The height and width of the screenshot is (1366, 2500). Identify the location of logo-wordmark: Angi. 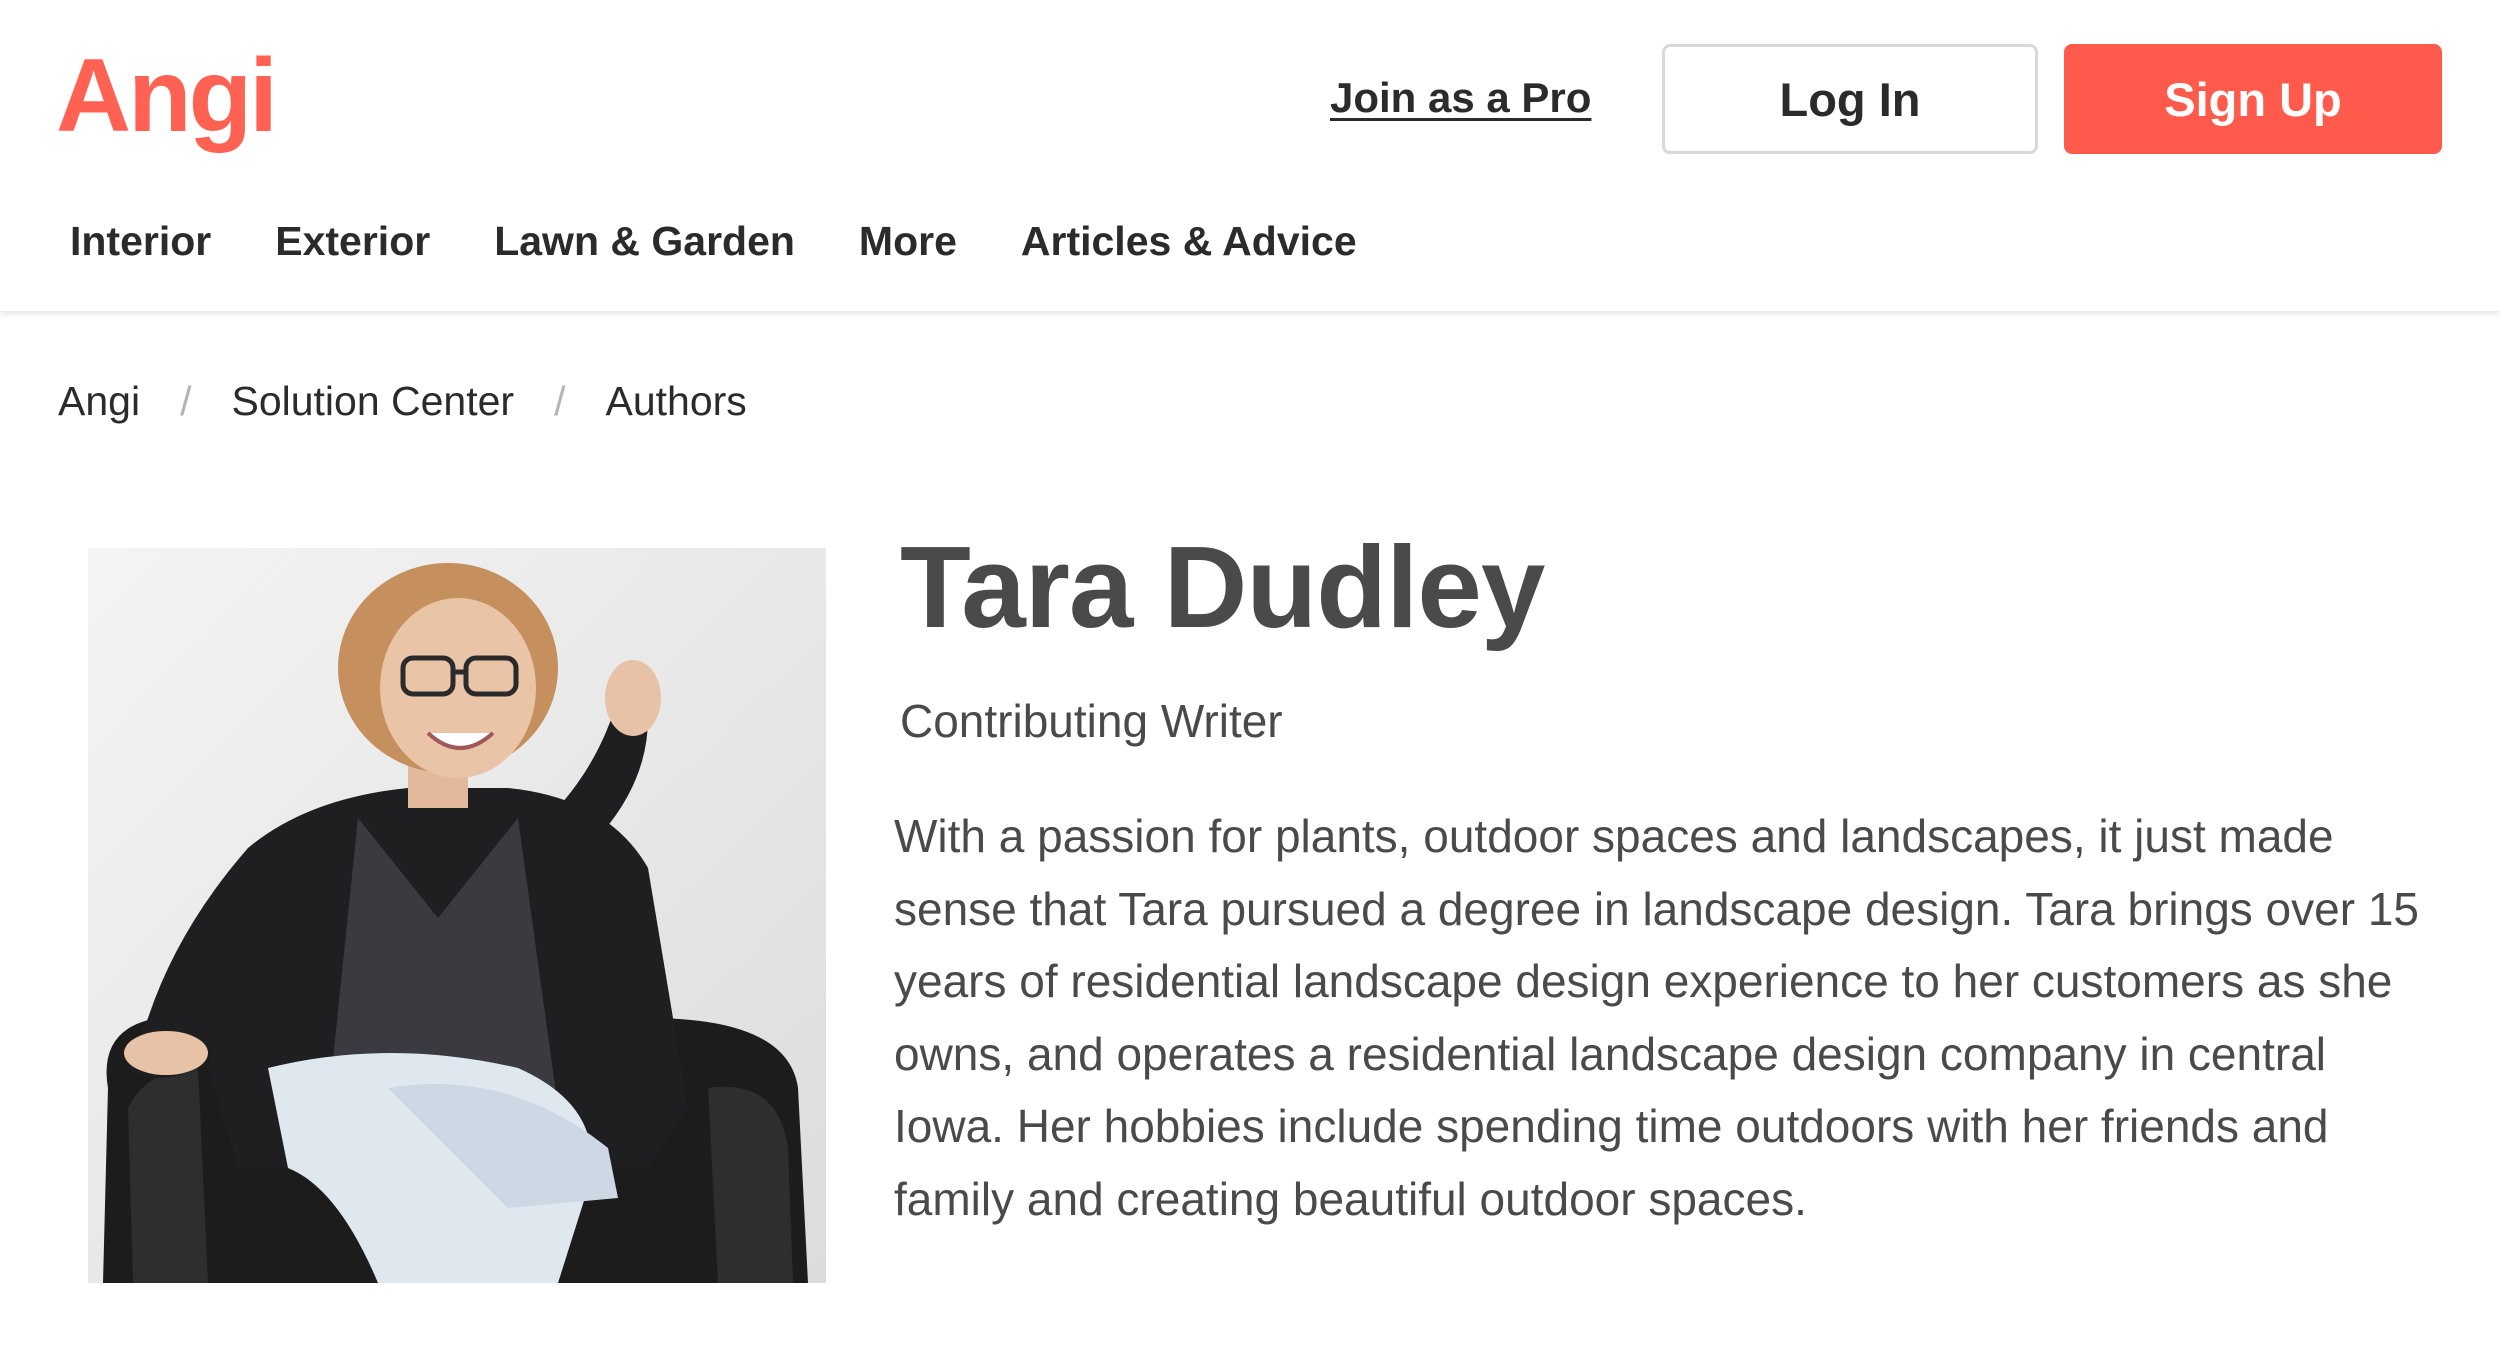
(167, 96).